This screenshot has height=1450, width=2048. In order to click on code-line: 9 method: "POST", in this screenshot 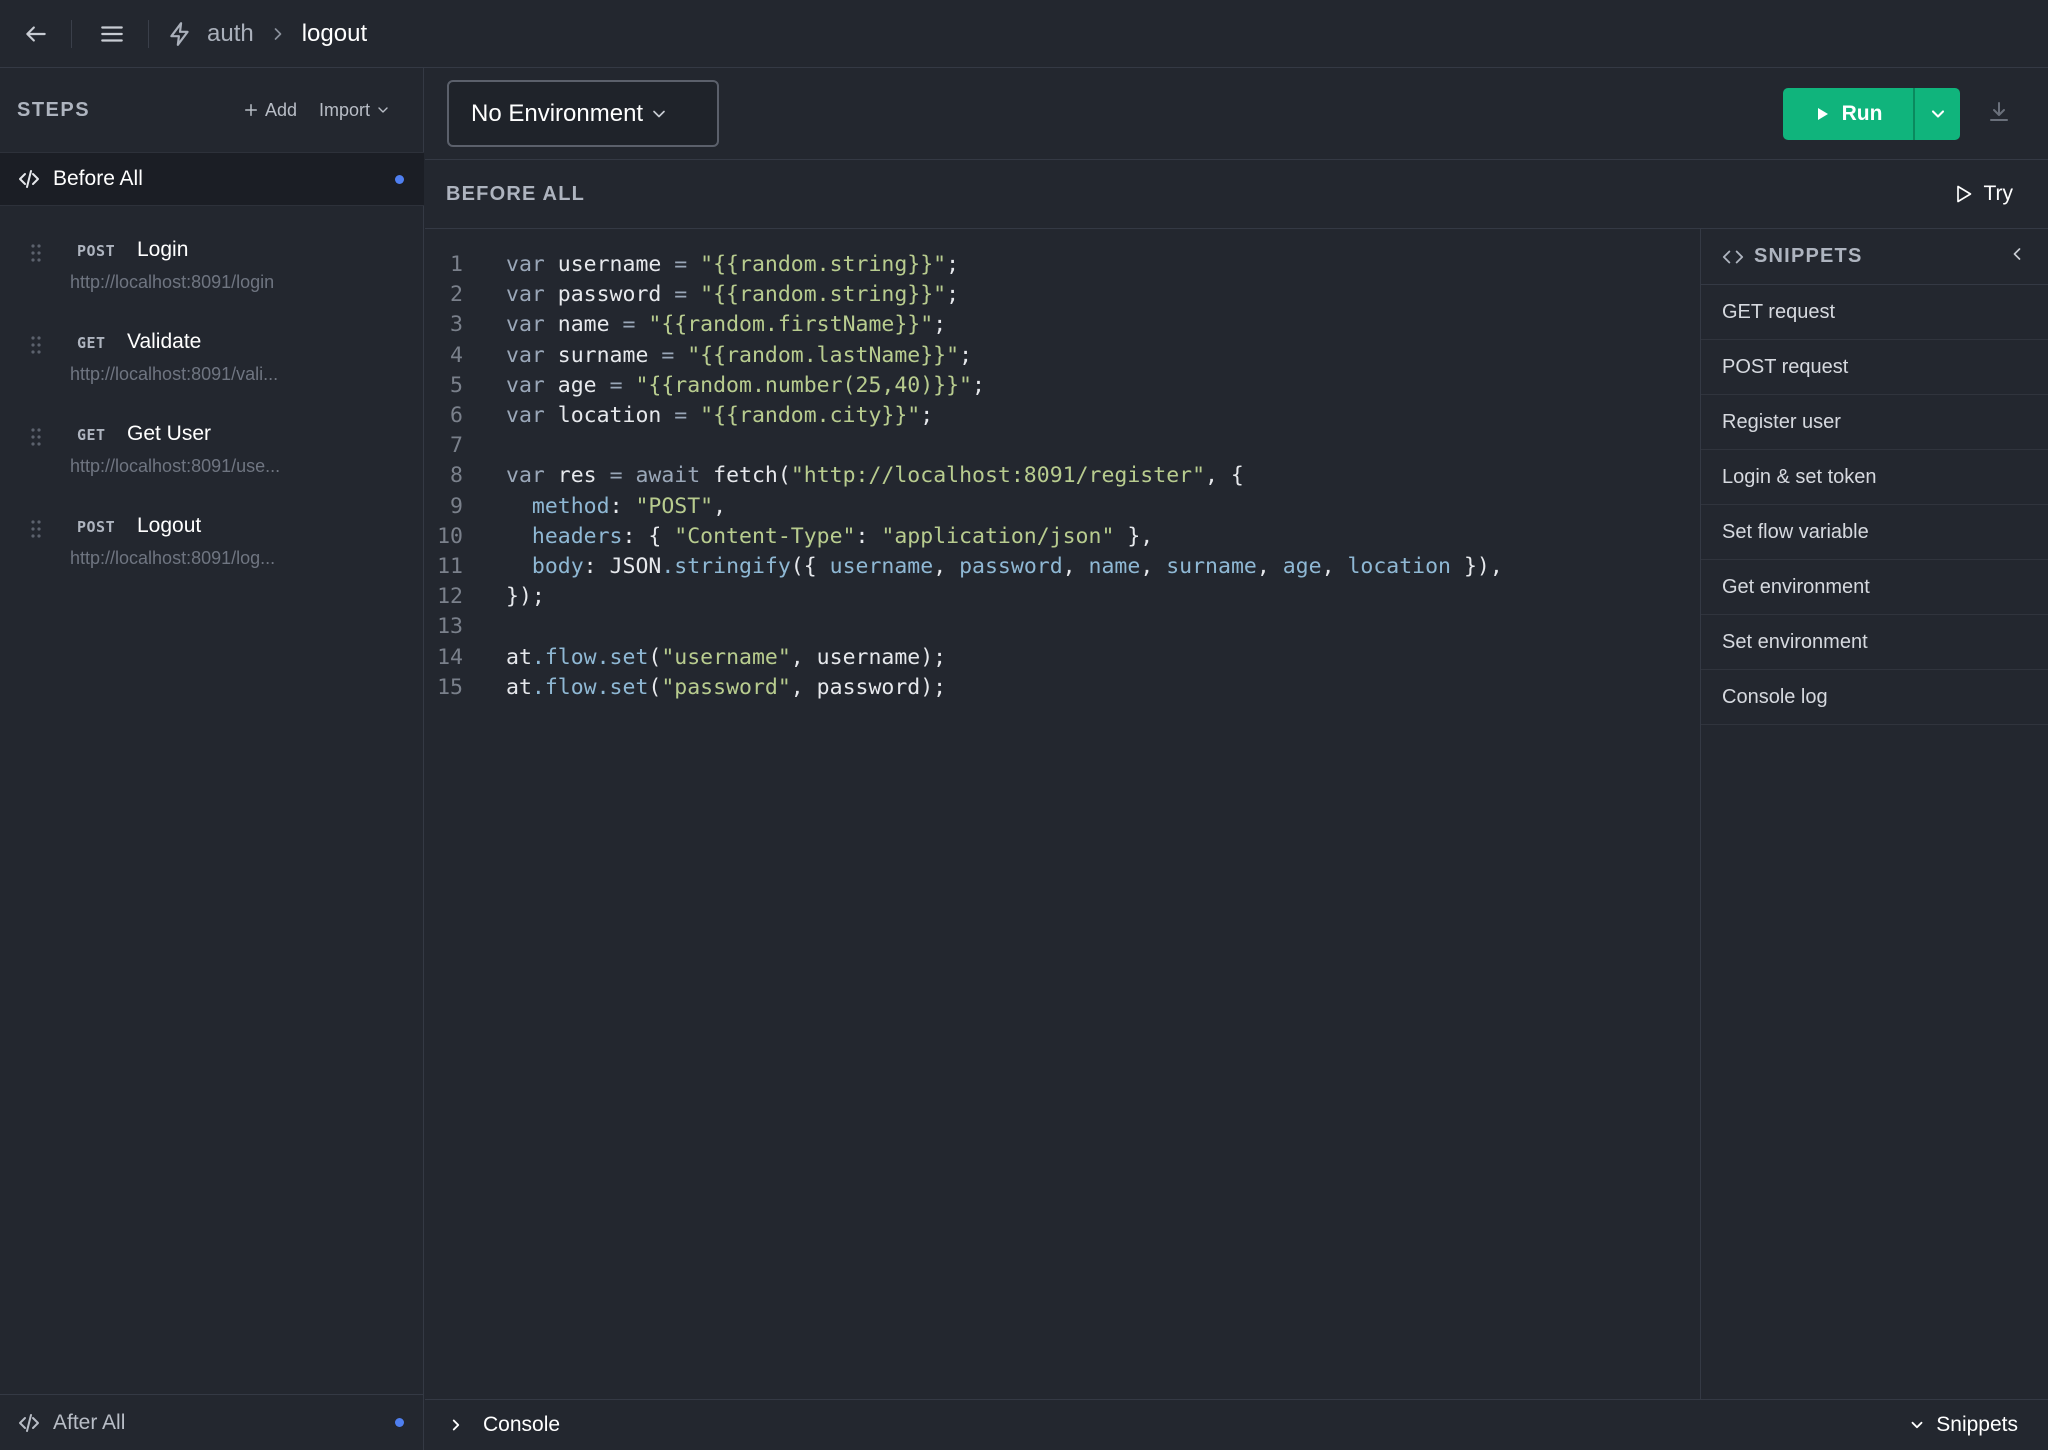, I will do `click(575, 507)`.